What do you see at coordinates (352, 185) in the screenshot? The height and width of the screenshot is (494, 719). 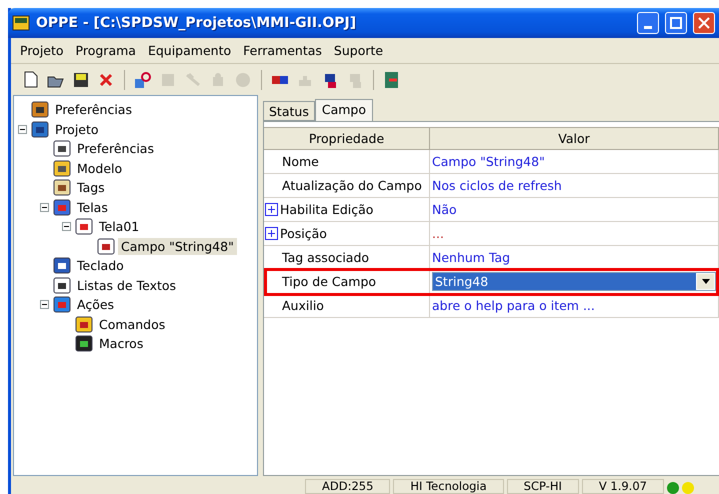 I see `property-name: Atualização do Campo` at bounding box center [352, 185].